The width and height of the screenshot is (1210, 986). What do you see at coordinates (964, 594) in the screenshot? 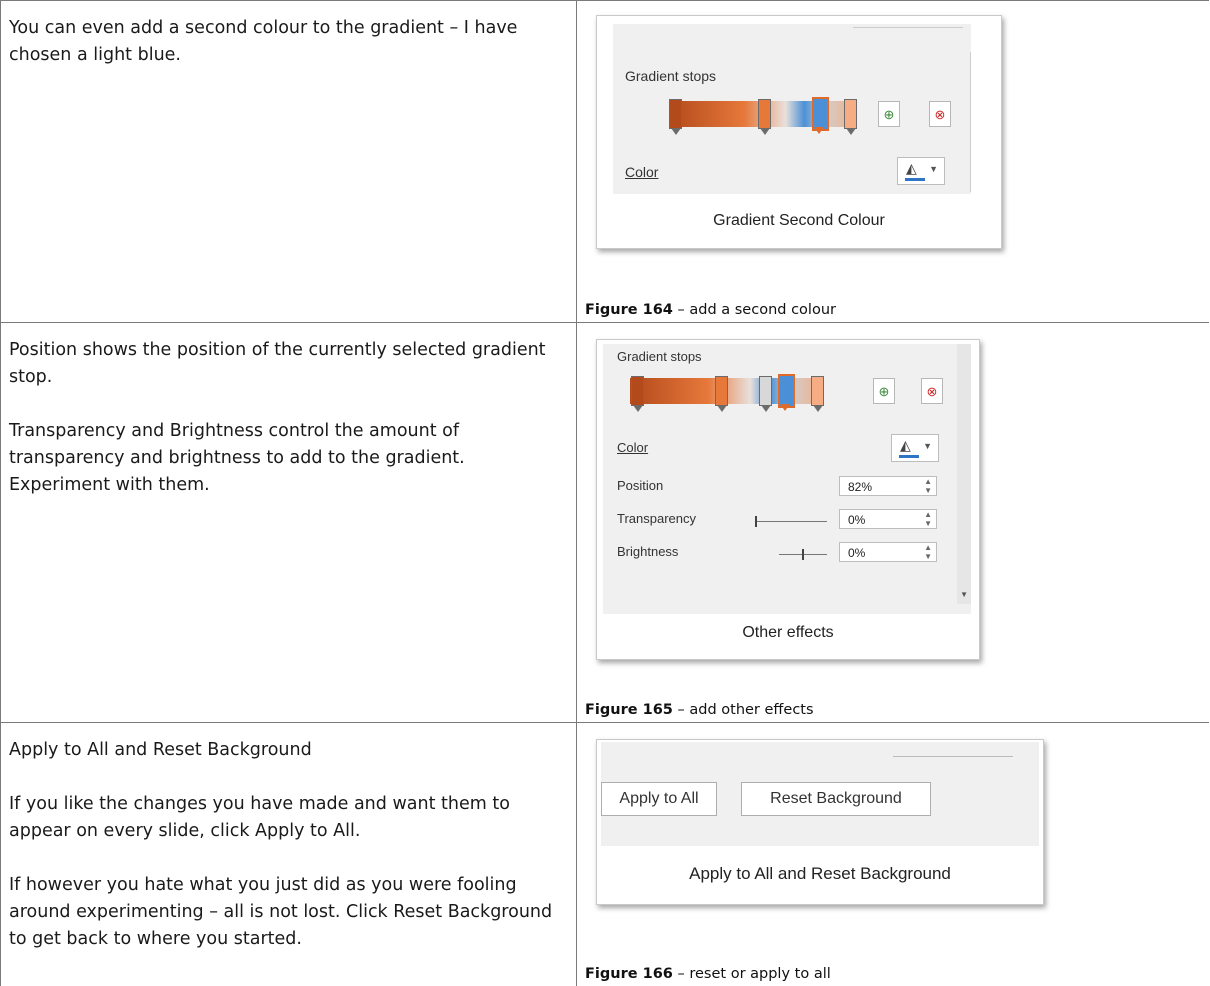
I see `scroll-down-icon: ▼` at bounding box center [964, 594].